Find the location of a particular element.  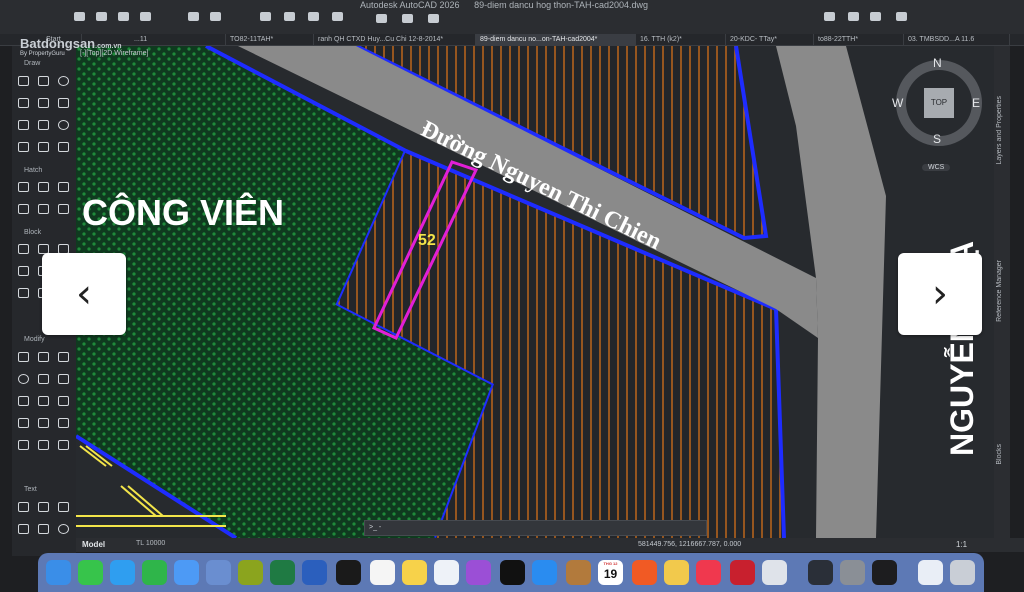

plotter-icon is located at coordinates (407, 18).